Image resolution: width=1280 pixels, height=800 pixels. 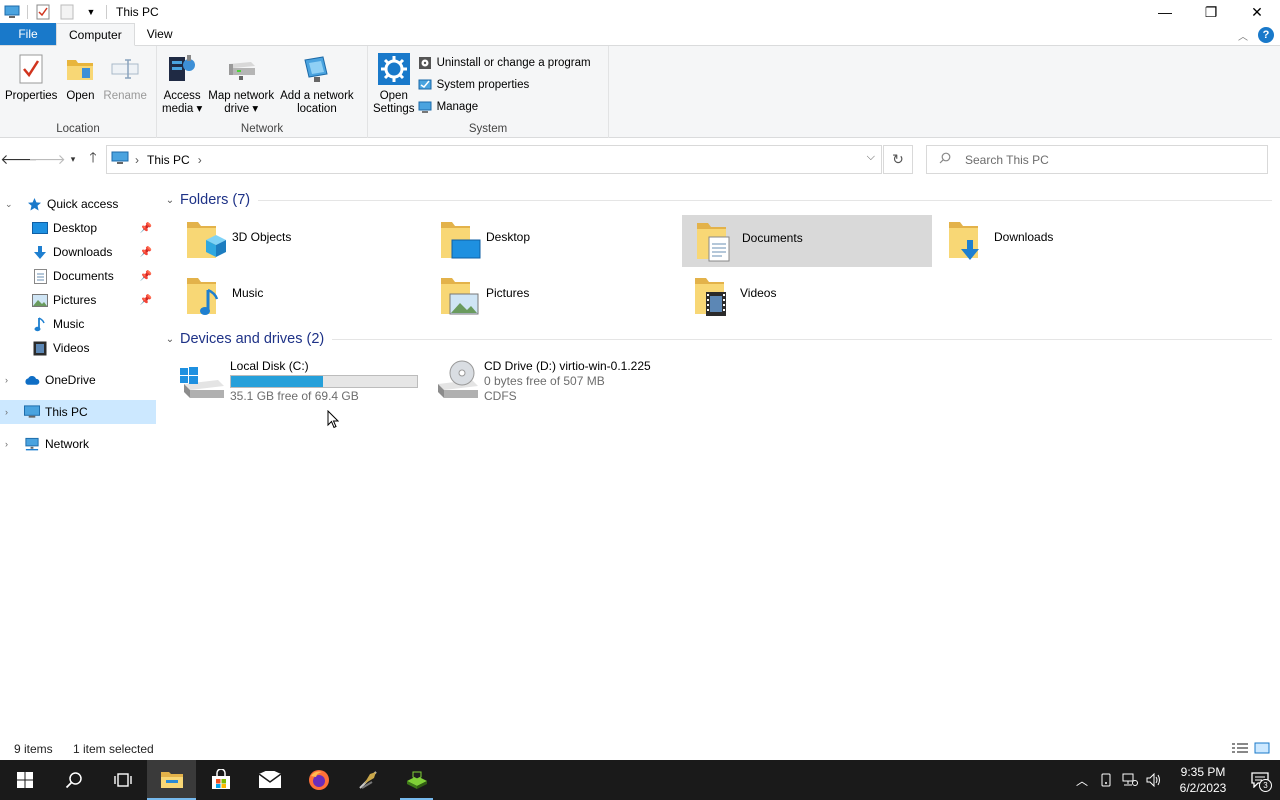 I want to click on nav-quick-access: ⌄ Quick access, so click(x=78, y=204).